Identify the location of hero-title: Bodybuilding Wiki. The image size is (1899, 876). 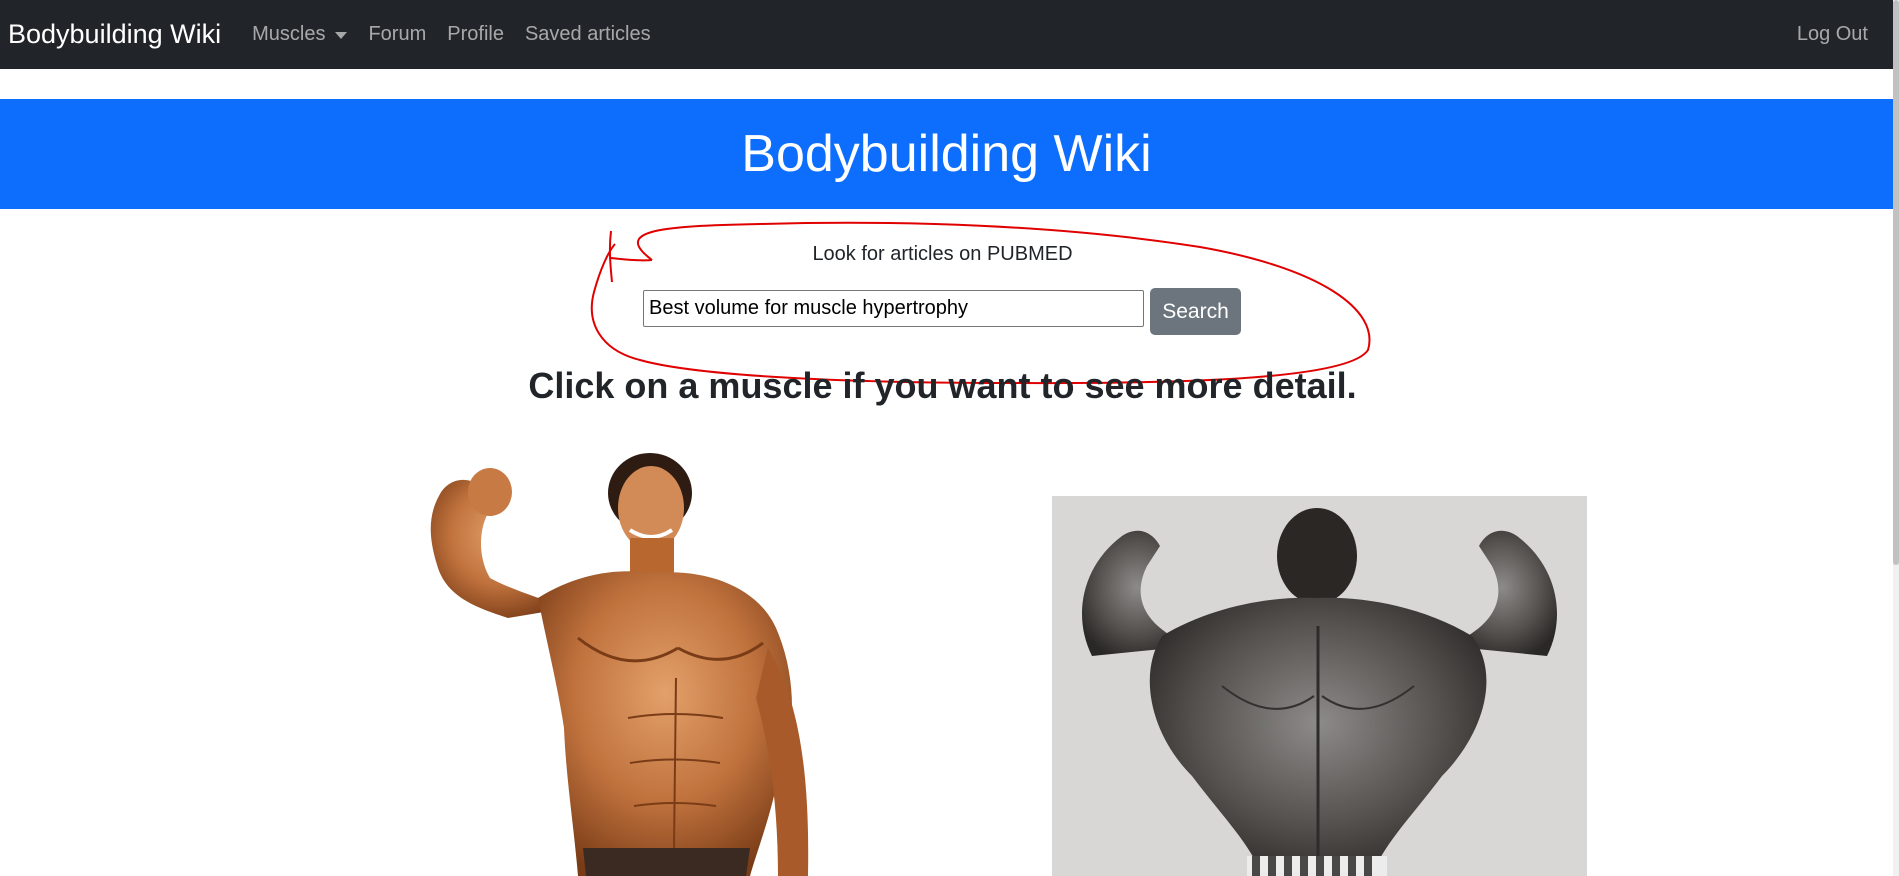
(946, 154).